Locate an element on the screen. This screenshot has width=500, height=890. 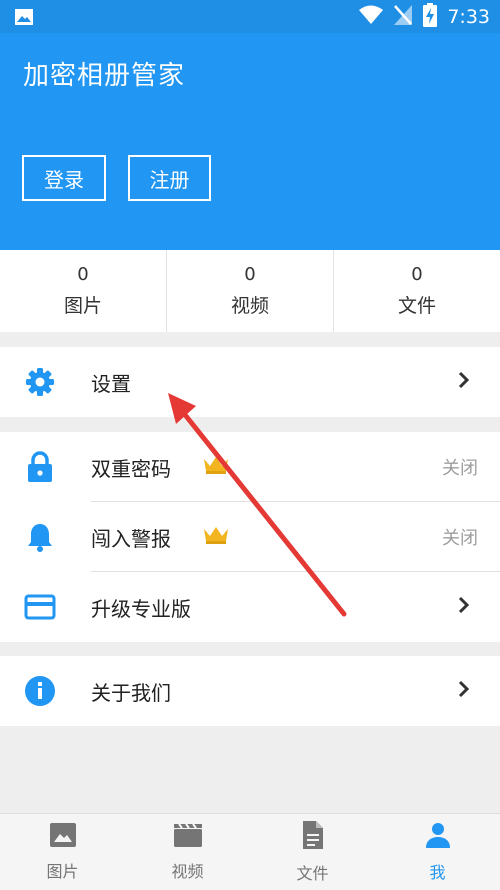
settings-card: 设置 is located at coordinates (250, 382).